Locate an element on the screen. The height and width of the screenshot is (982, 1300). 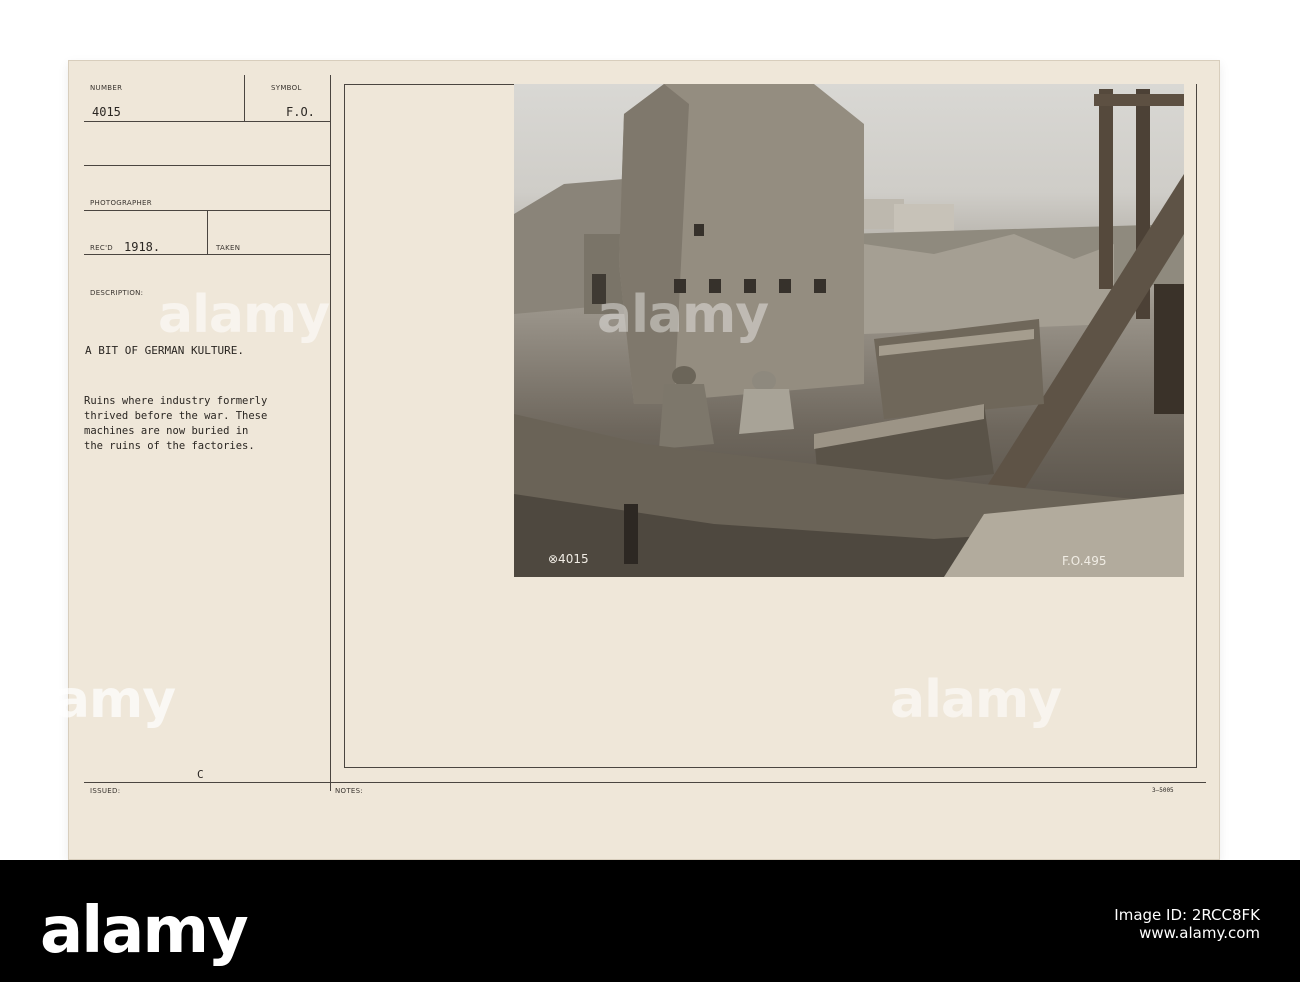
frame-bottom-outer is located at coordinates (645, 782).